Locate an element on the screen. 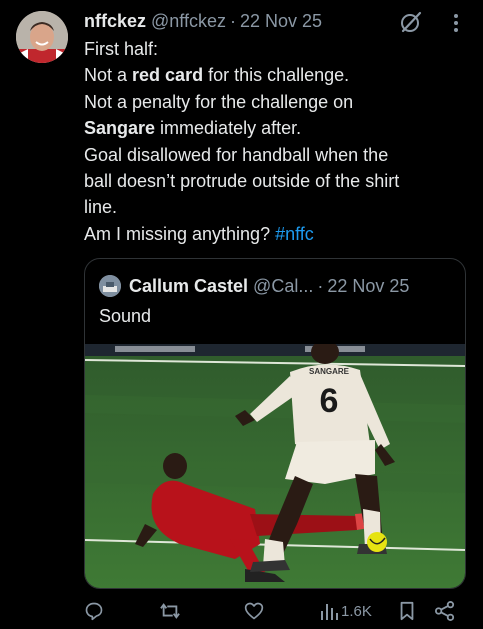 This screenshot has width=483, height=629. author-handle: @nffckez is located at coordinates (188, 21).